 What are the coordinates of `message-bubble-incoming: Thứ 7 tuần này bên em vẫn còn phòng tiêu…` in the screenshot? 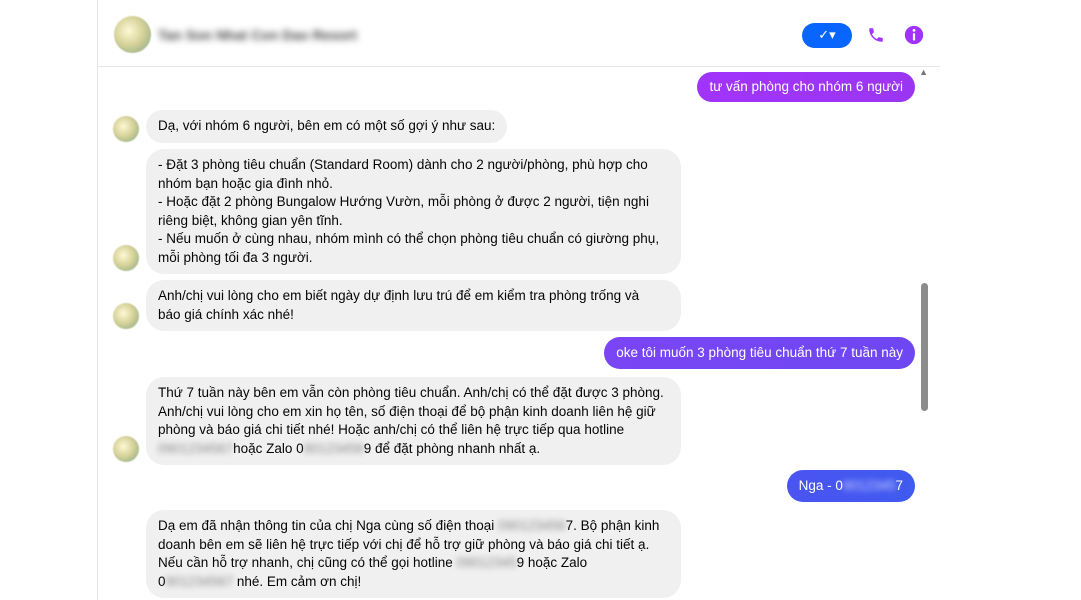 It's located at (413, 421).